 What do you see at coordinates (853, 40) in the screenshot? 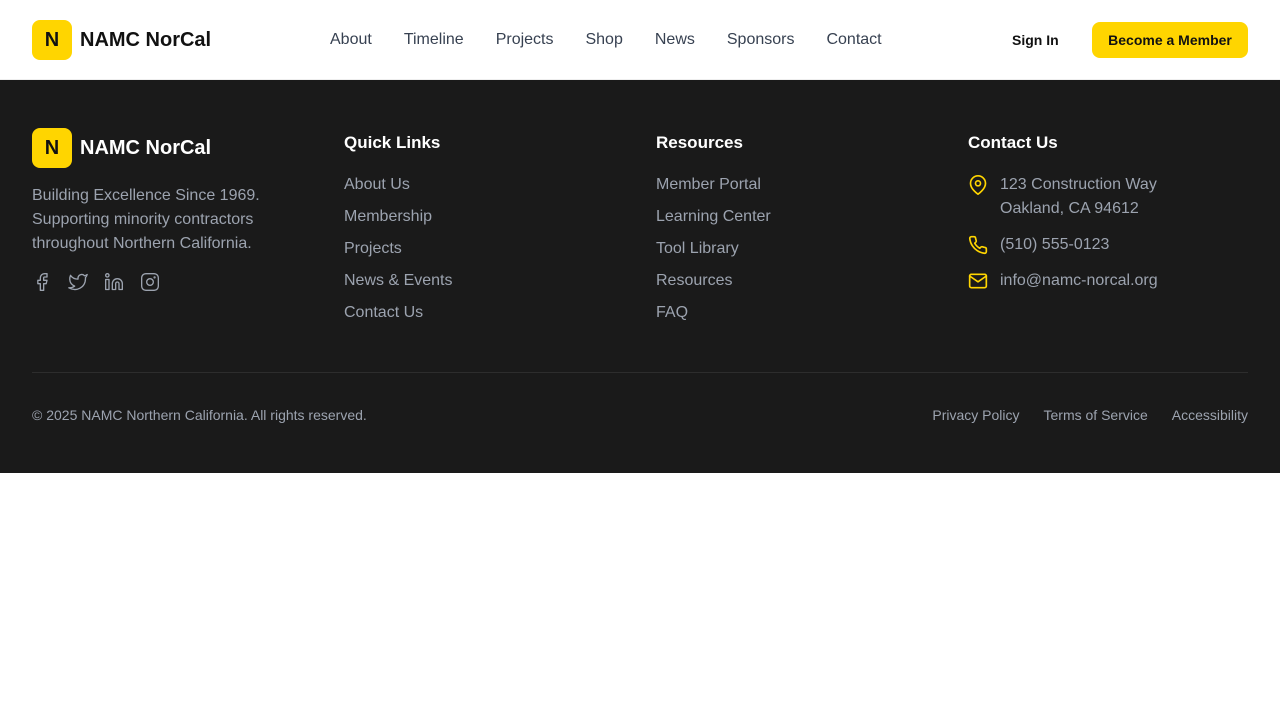
I see `nav-item-contact: Contact` at bounding box center [853, 40].